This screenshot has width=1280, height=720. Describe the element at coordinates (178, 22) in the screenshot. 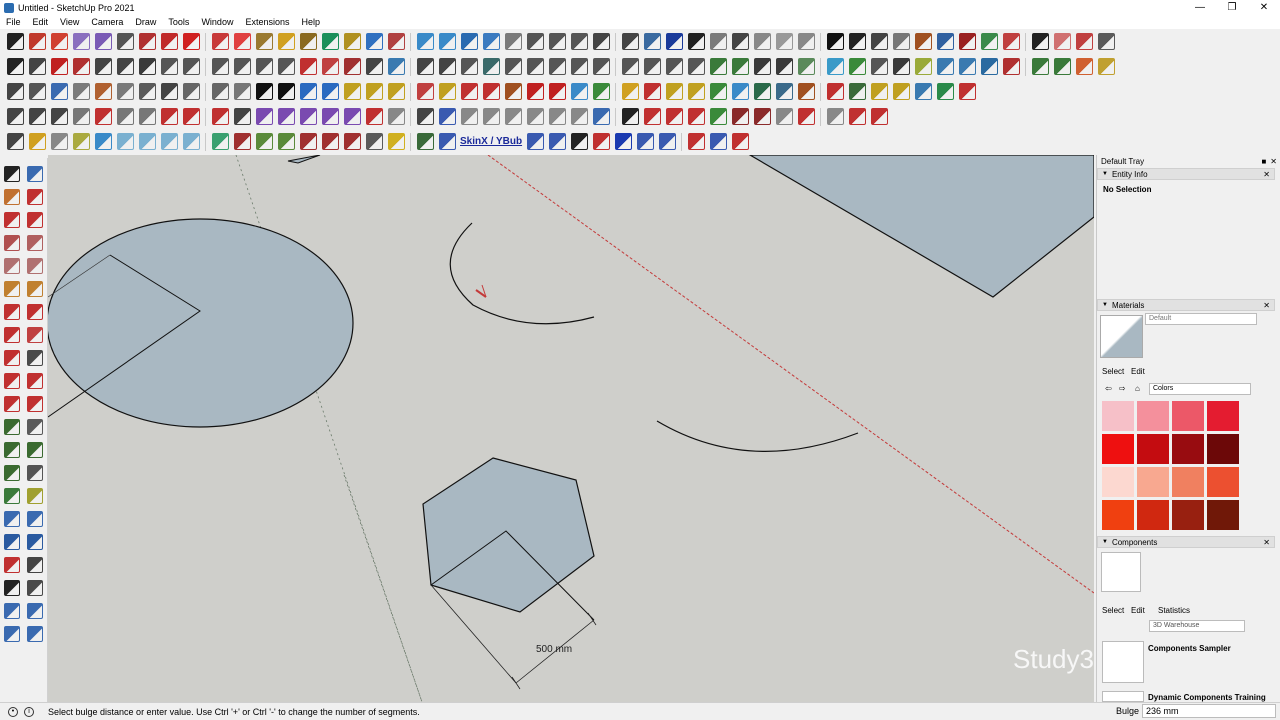

I see `menu-tools: Tools` at that location.